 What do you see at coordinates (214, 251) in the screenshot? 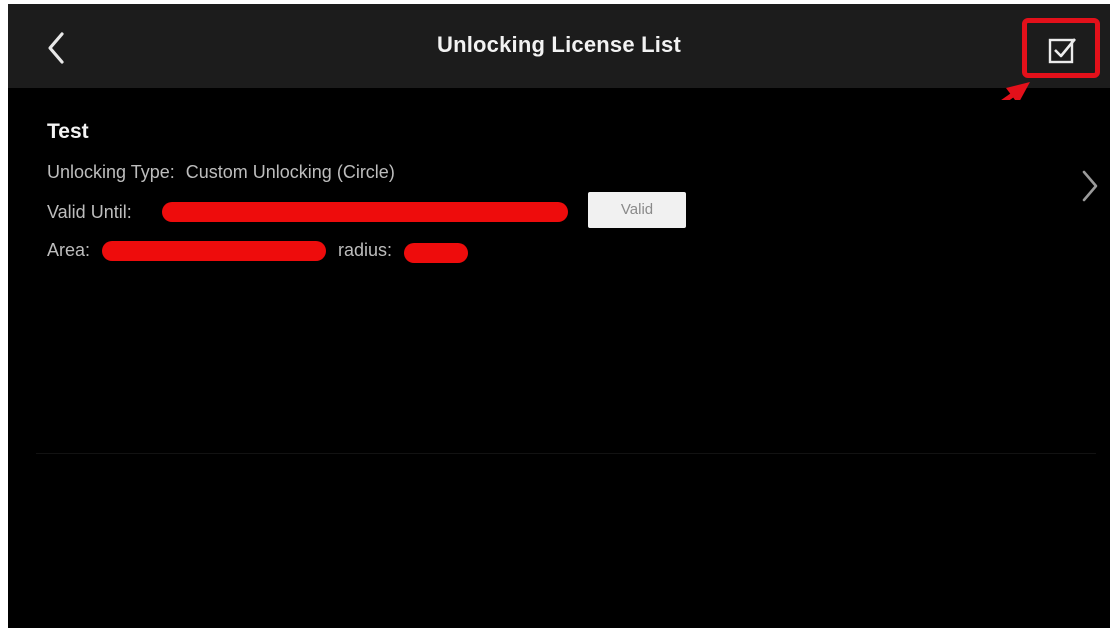
I see `redacted-area` at bounding box center [214, 251].